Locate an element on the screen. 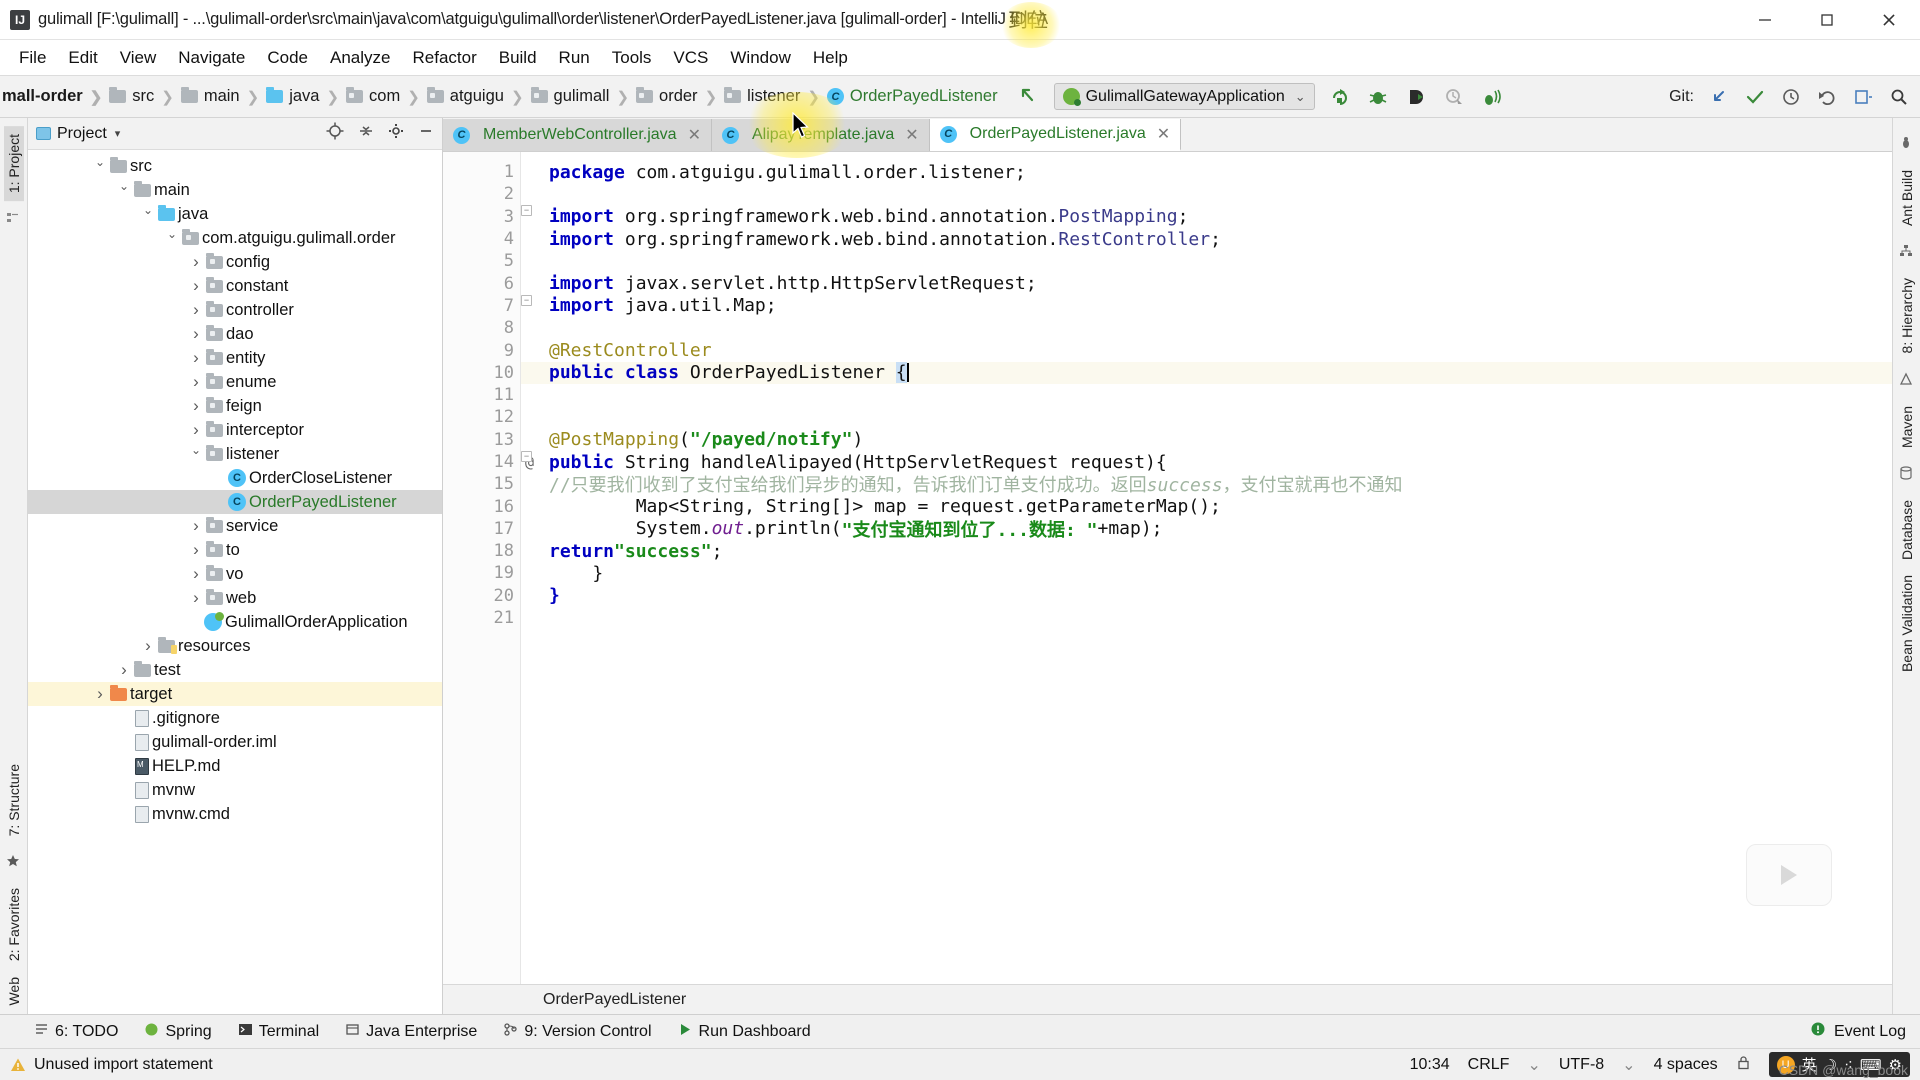 The height and width of the screenshot is (1080, 1920). tree-node-feign: feign is located at coordinates (235, 406).